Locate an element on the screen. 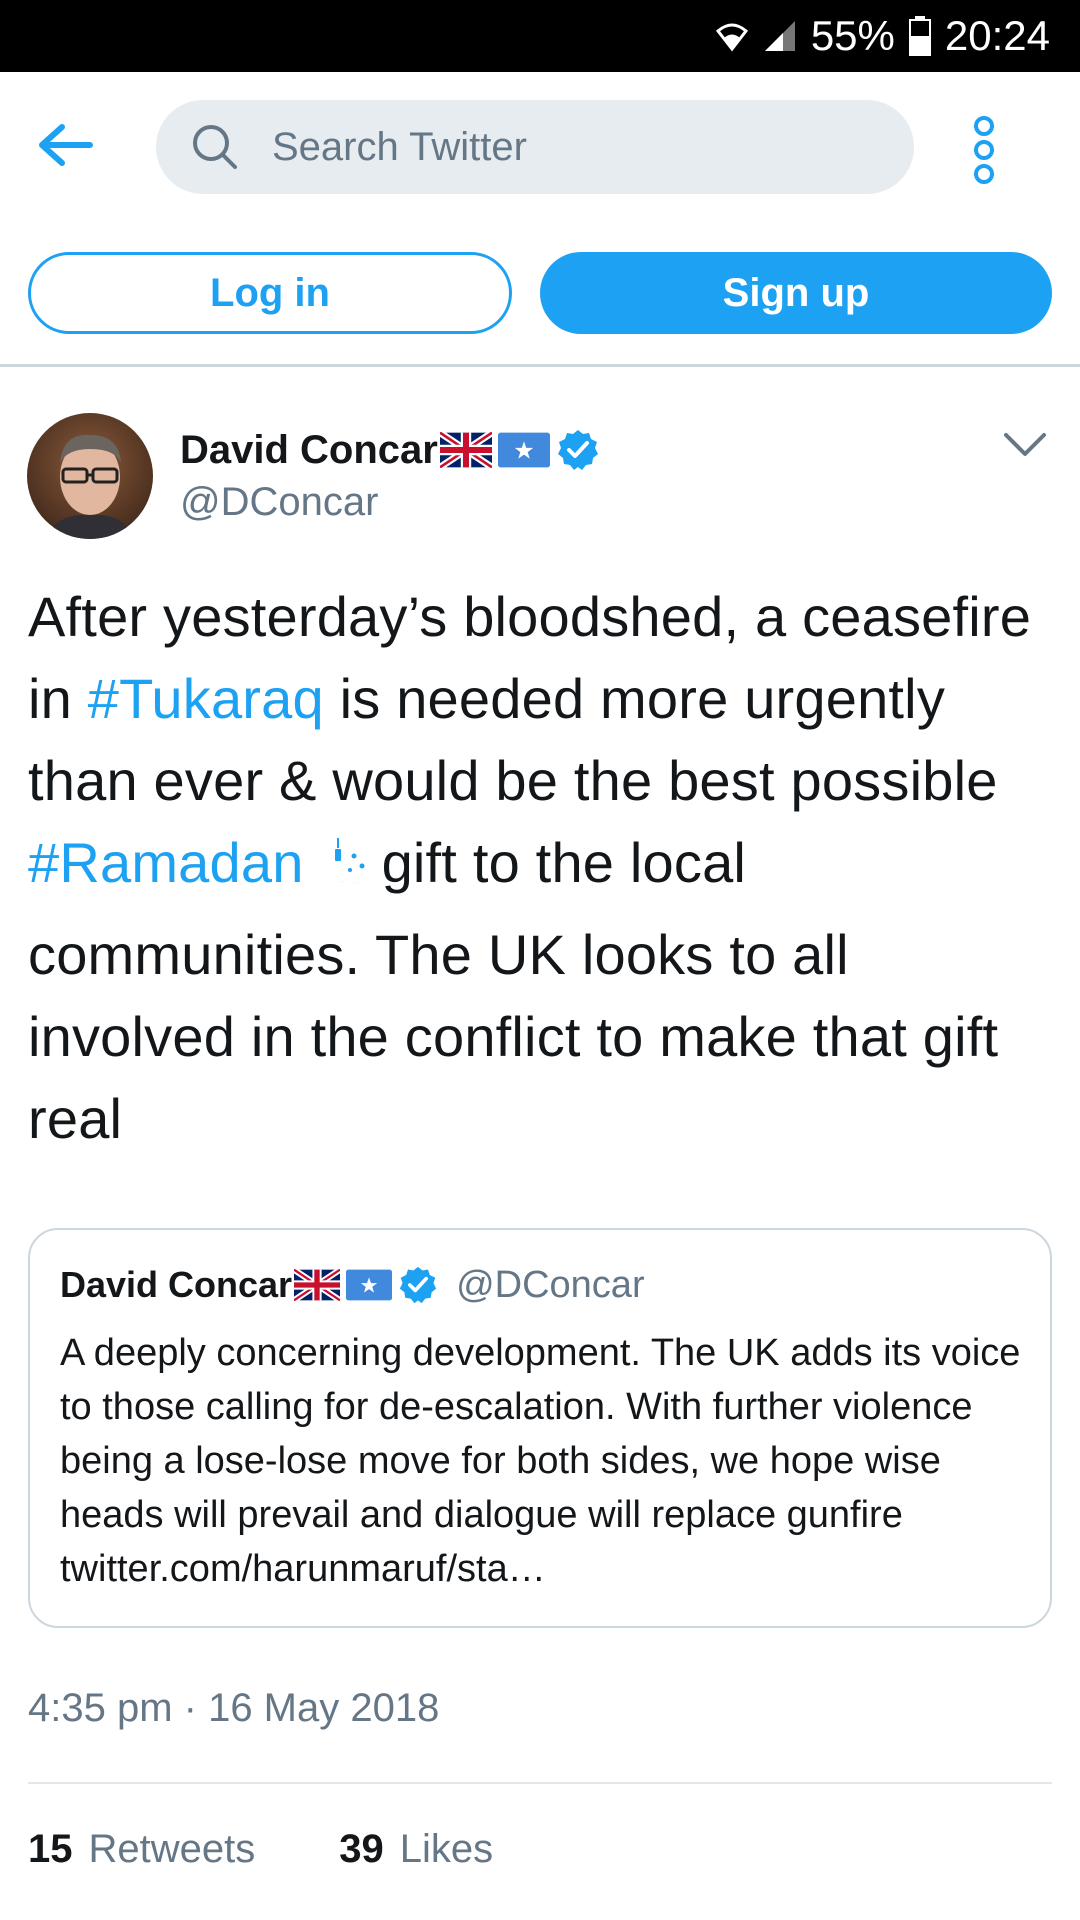 This screenshot has height=1920, width=1080. back-arrow-icon is located at coordinates (66, 145).